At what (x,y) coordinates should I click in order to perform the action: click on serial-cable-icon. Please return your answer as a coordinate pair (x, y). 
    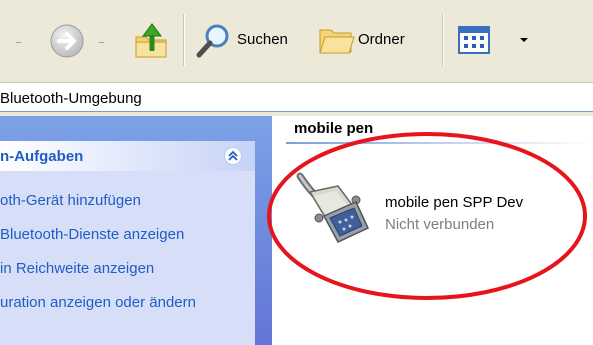
    Looking at the image, I should click on (336, 210).